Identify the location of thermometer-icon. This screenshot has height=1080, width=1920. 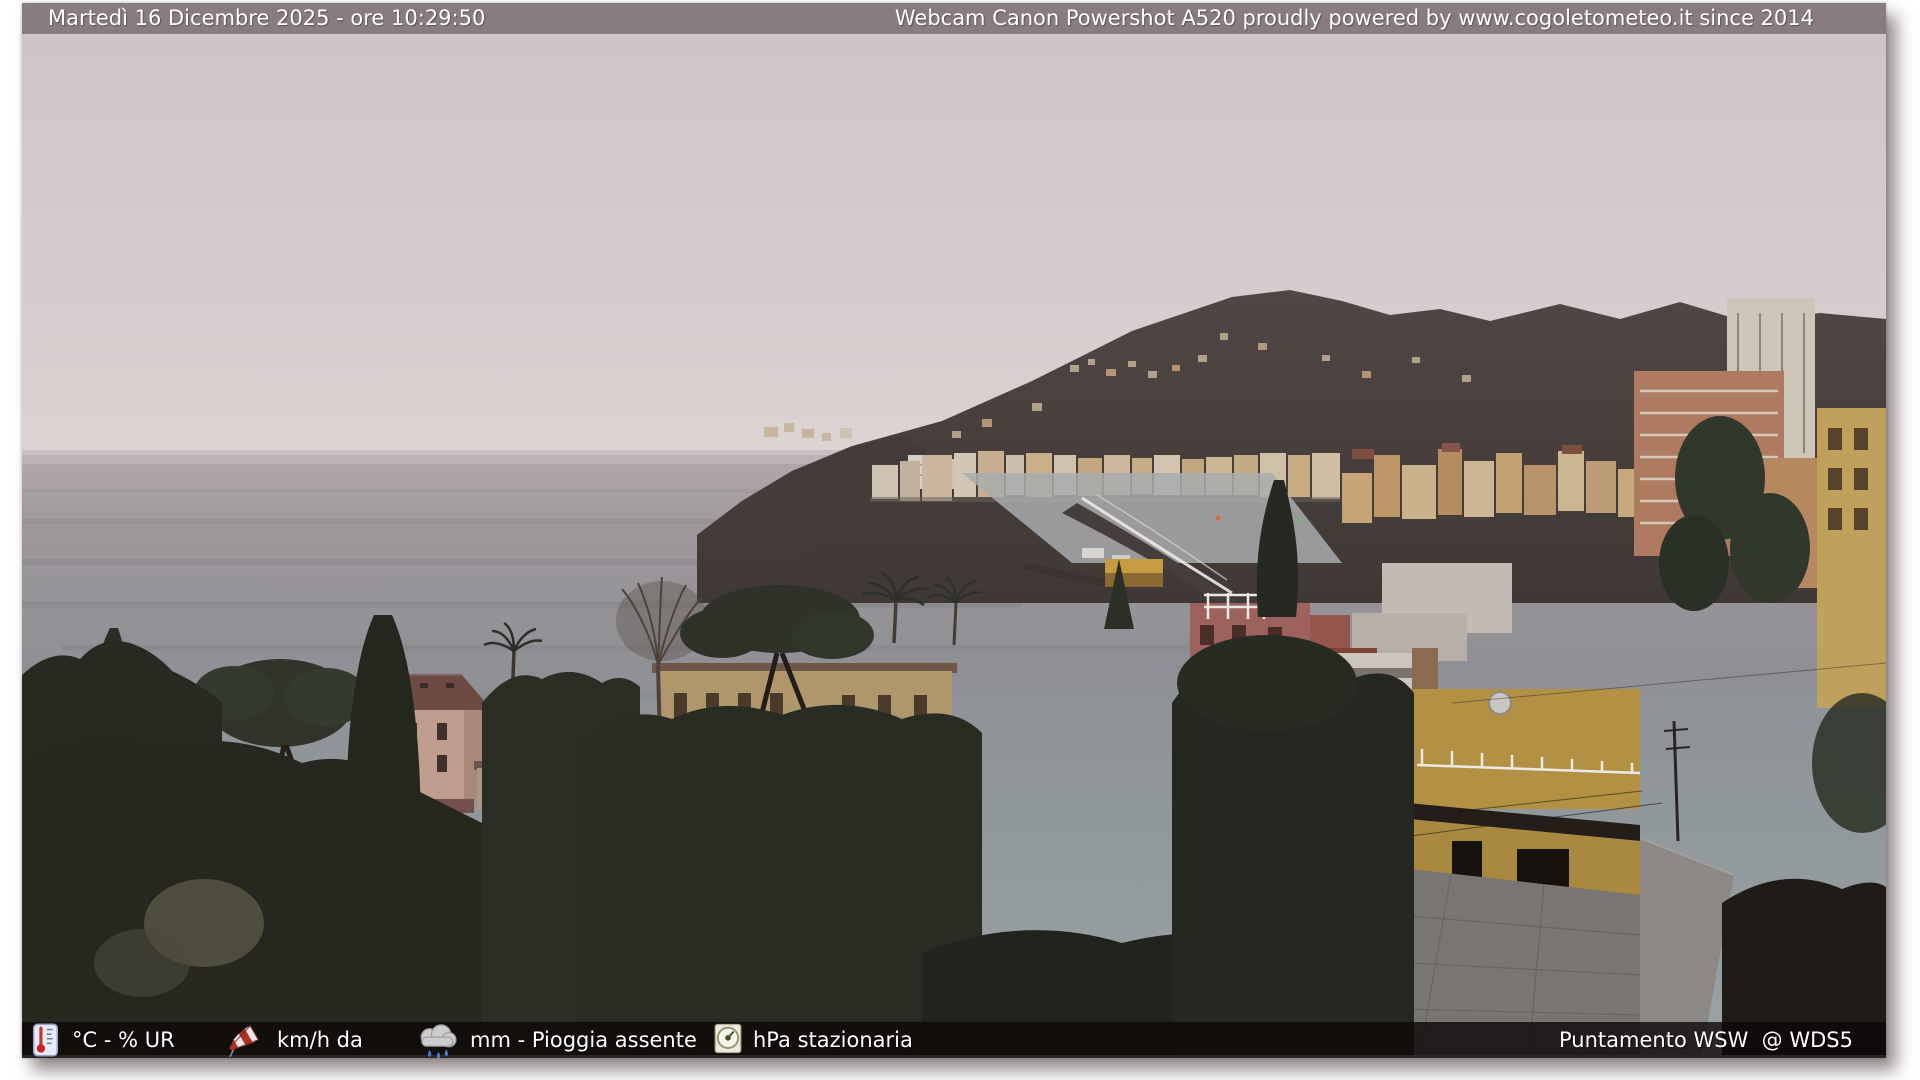
(45, 1040).